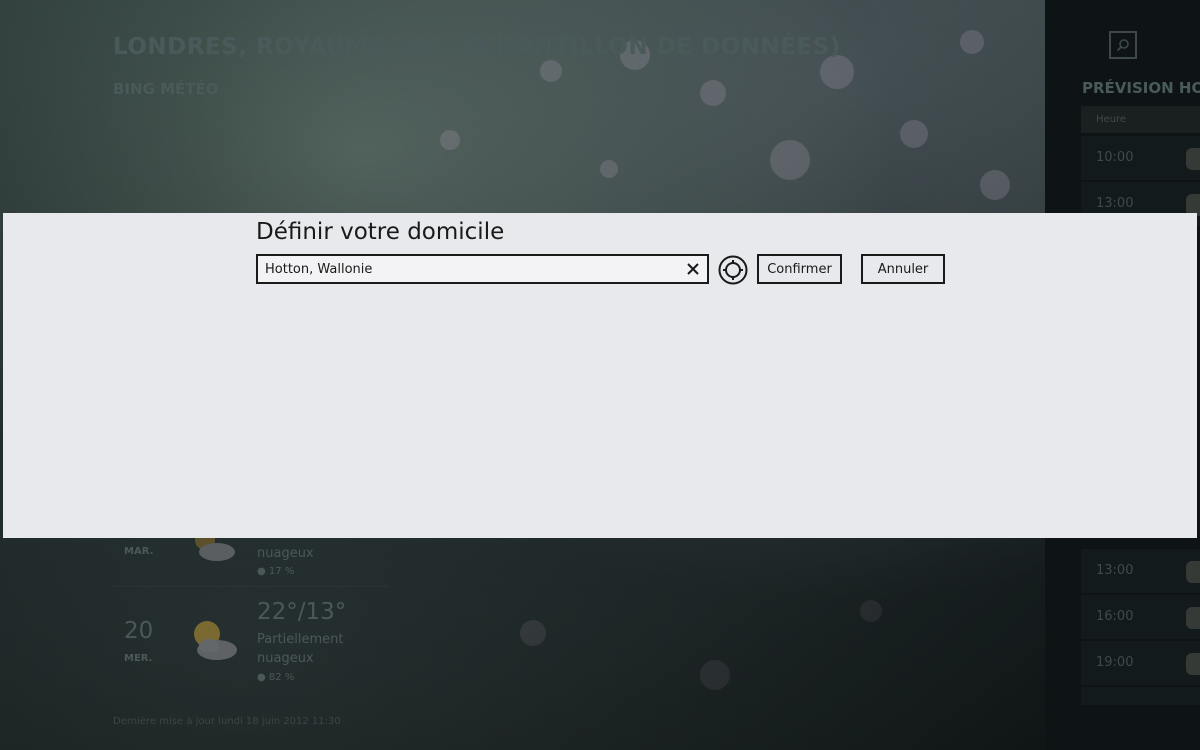 The height and width of the screenshot is (750, 1200). What do you see at coordinates (251, 586) in the screenshot?
I see `day-divider` at bounding box center [251, 586].